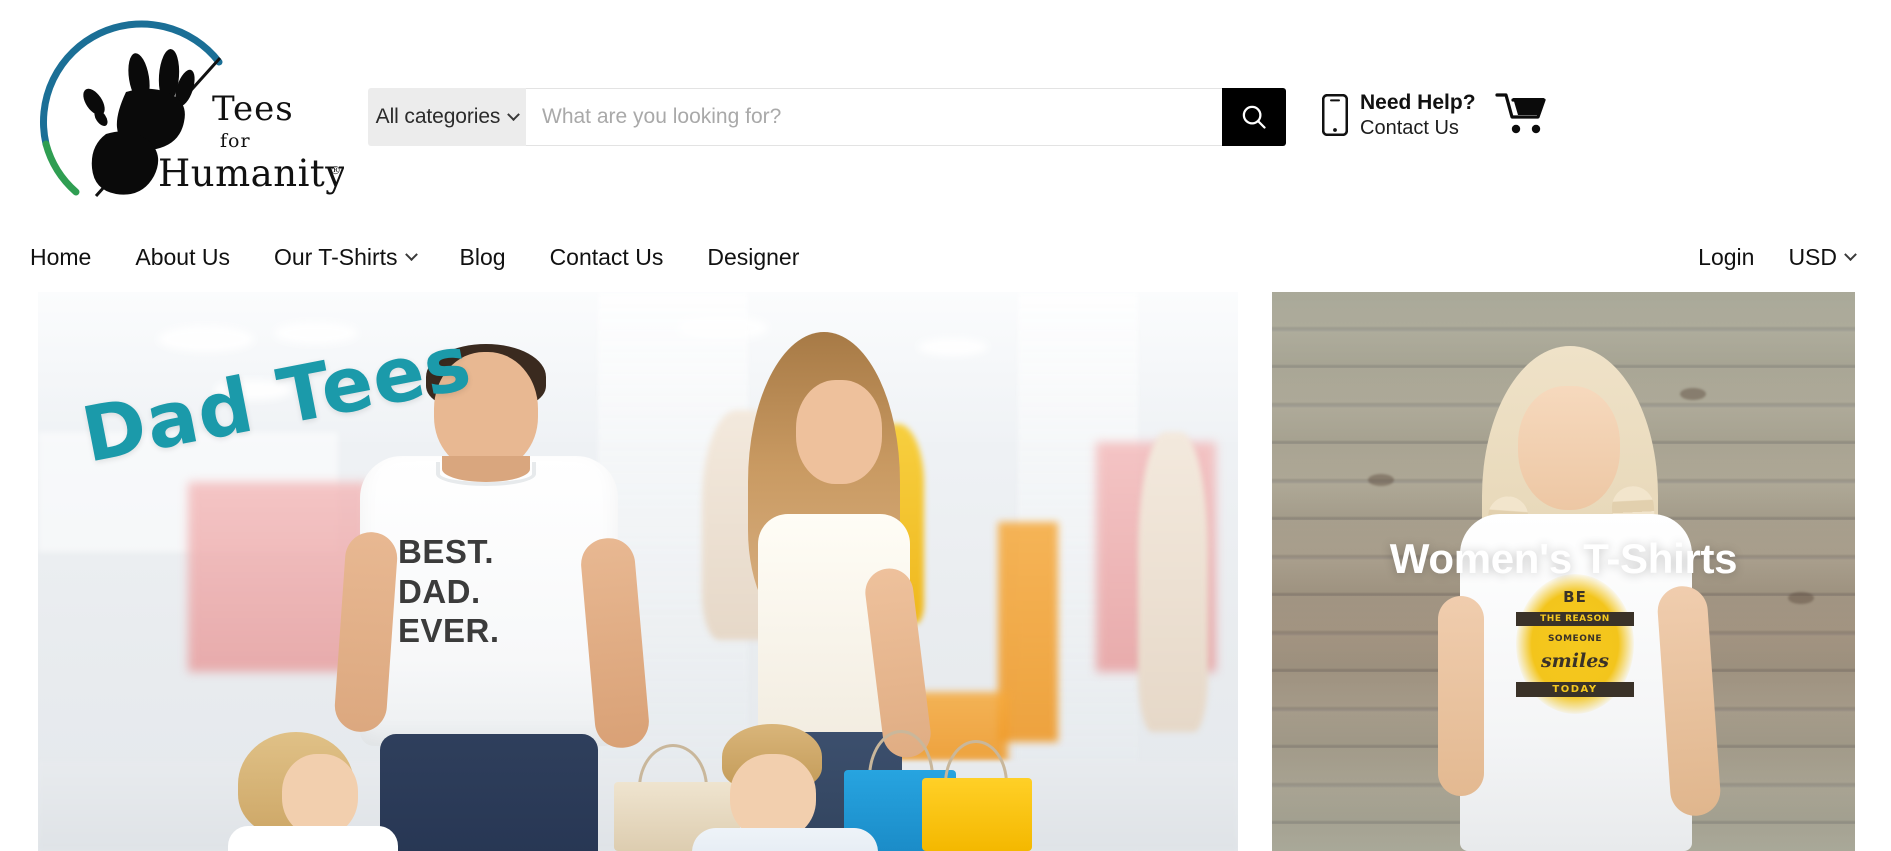 This screenshot has height=851, width=1891. Describe the element at coordinates (446, 551) in the screenshot. I see `tee-print-line: BEST.` at that location.